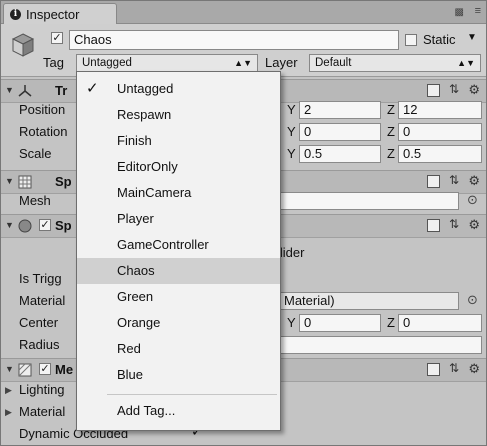  Describe the element at coordinates (40, 278) in the screenshot. I see `is-trigger-label: Is Trigg` at that location.